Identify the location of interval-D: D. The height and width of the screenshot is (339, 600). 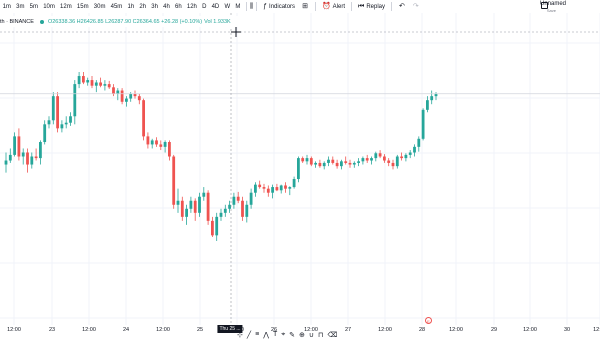
(204, 7).